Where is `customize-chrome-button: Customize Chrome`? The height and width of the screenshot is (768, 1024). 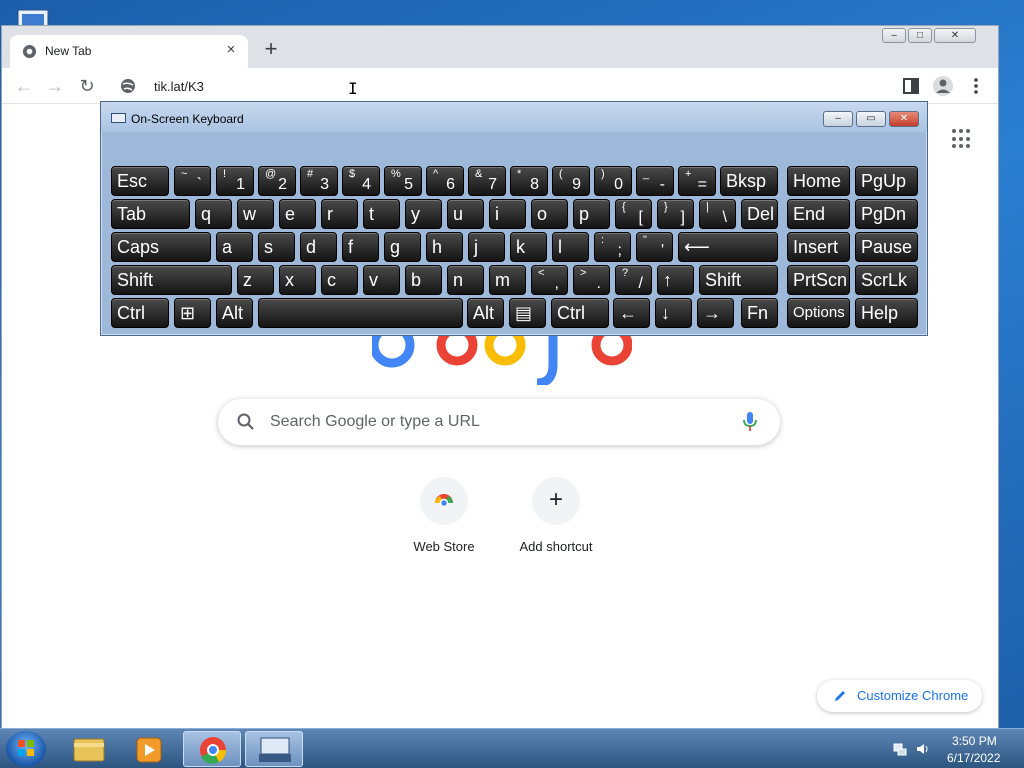
customize-chrome-button: Customize Chrome is located at coordinates (899, 696).